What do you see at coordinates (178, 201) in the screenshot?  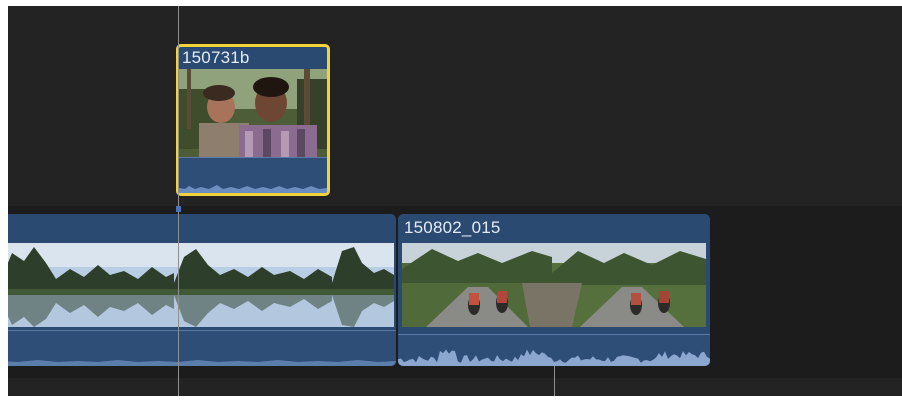 I see `playhead` at bounding box center [178, 201].